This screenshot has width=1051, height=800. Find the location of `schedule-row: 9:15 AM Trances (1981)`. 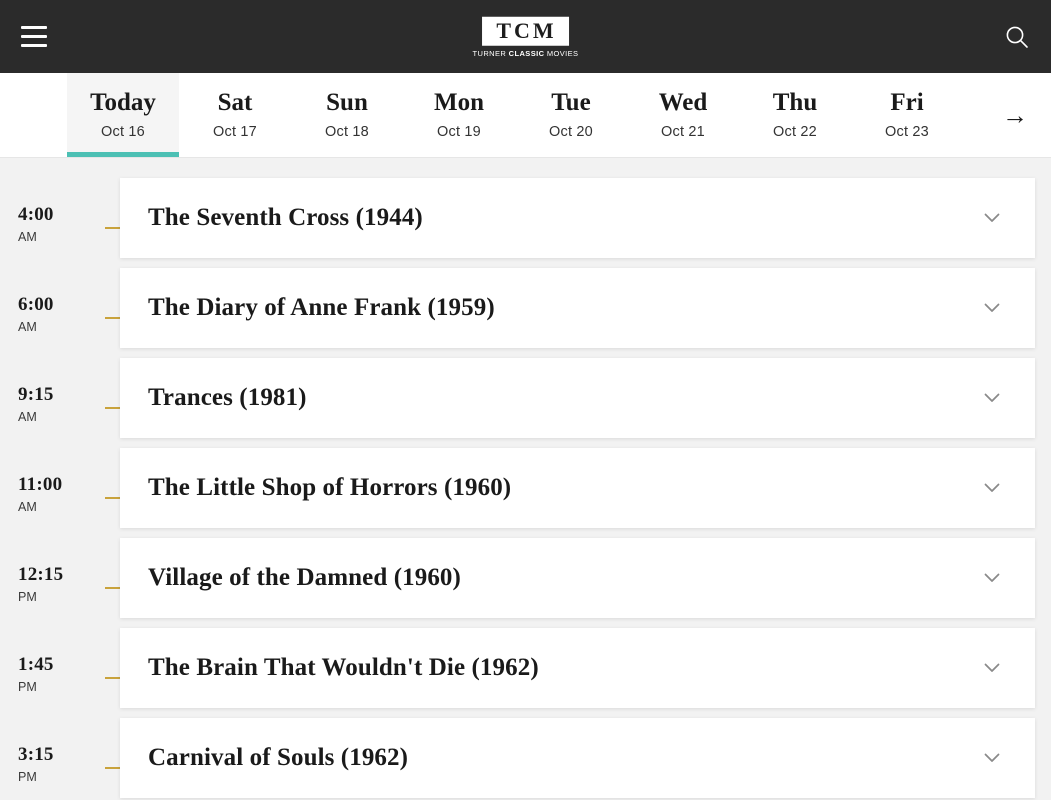

schedule-row: 9:15 AM Trances (1981) is located at coordinates (525, 403).